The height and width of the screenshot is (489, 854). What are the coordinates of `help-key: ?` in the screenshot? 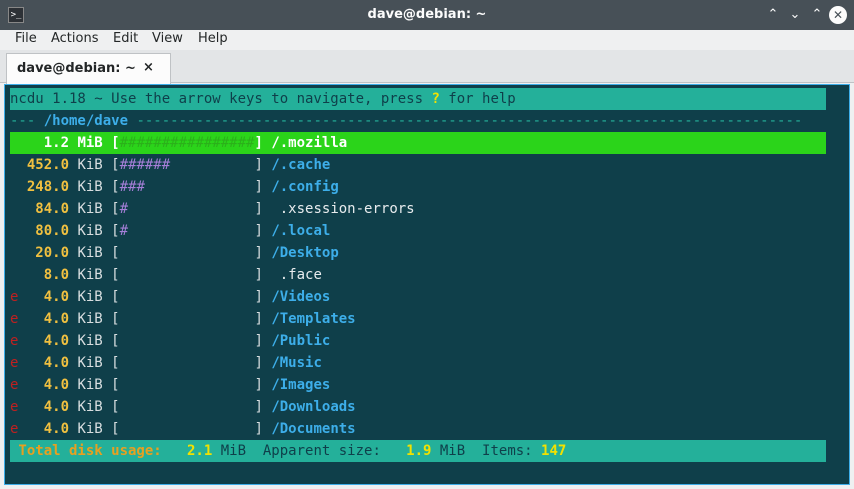 It's located at (435, 99).